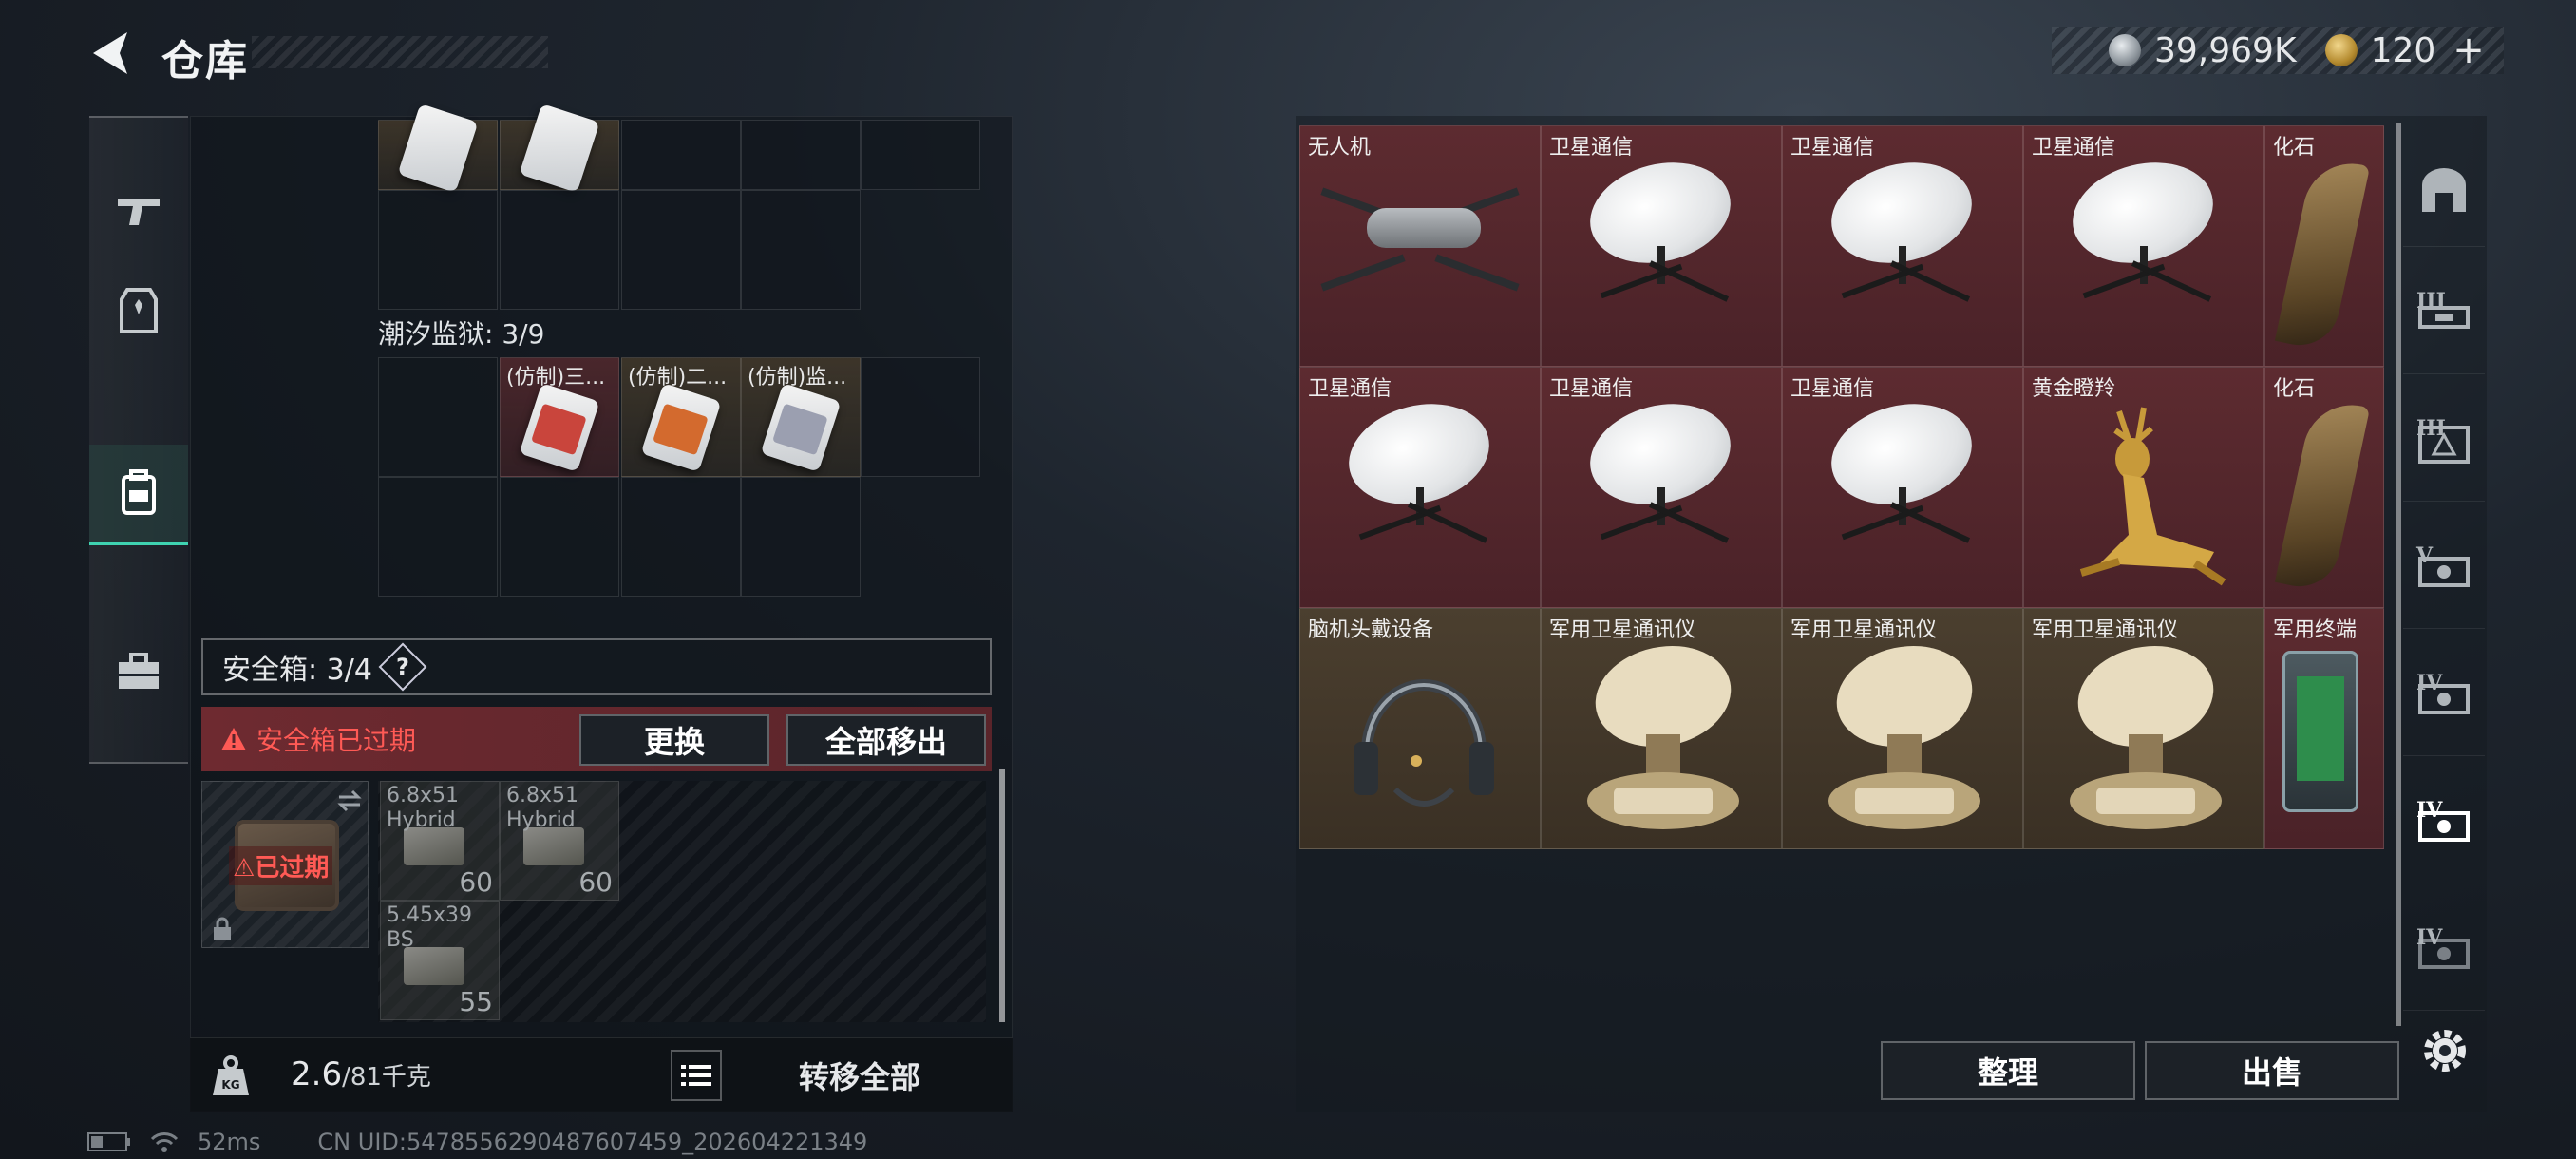 The width and height of the screenshot is (2576, 1159). I want to click on warehouse-item: 军用终端, so click(2324, 728).